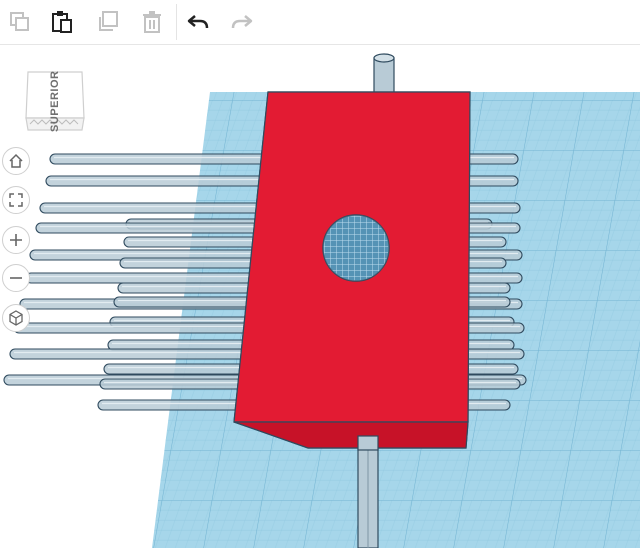 Image resolution: width=640 pixels, height=548 pixels. I want to click on trash-icon, so click(152, 22).